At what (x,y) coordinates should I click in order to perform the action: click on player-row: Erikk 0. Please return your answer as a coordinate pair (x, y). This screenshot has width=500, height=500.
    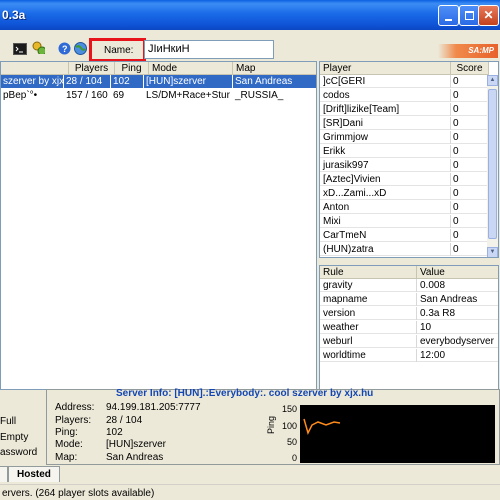
    Looking at the image, I should click on (405, 151).